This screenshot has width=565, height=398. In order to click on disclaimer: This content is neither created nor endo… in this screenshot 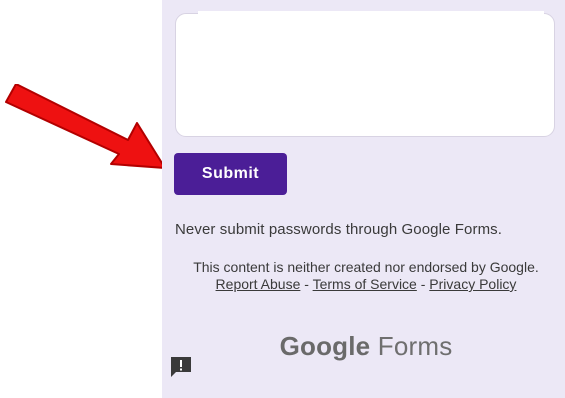, I will do `click(366, 276)`.